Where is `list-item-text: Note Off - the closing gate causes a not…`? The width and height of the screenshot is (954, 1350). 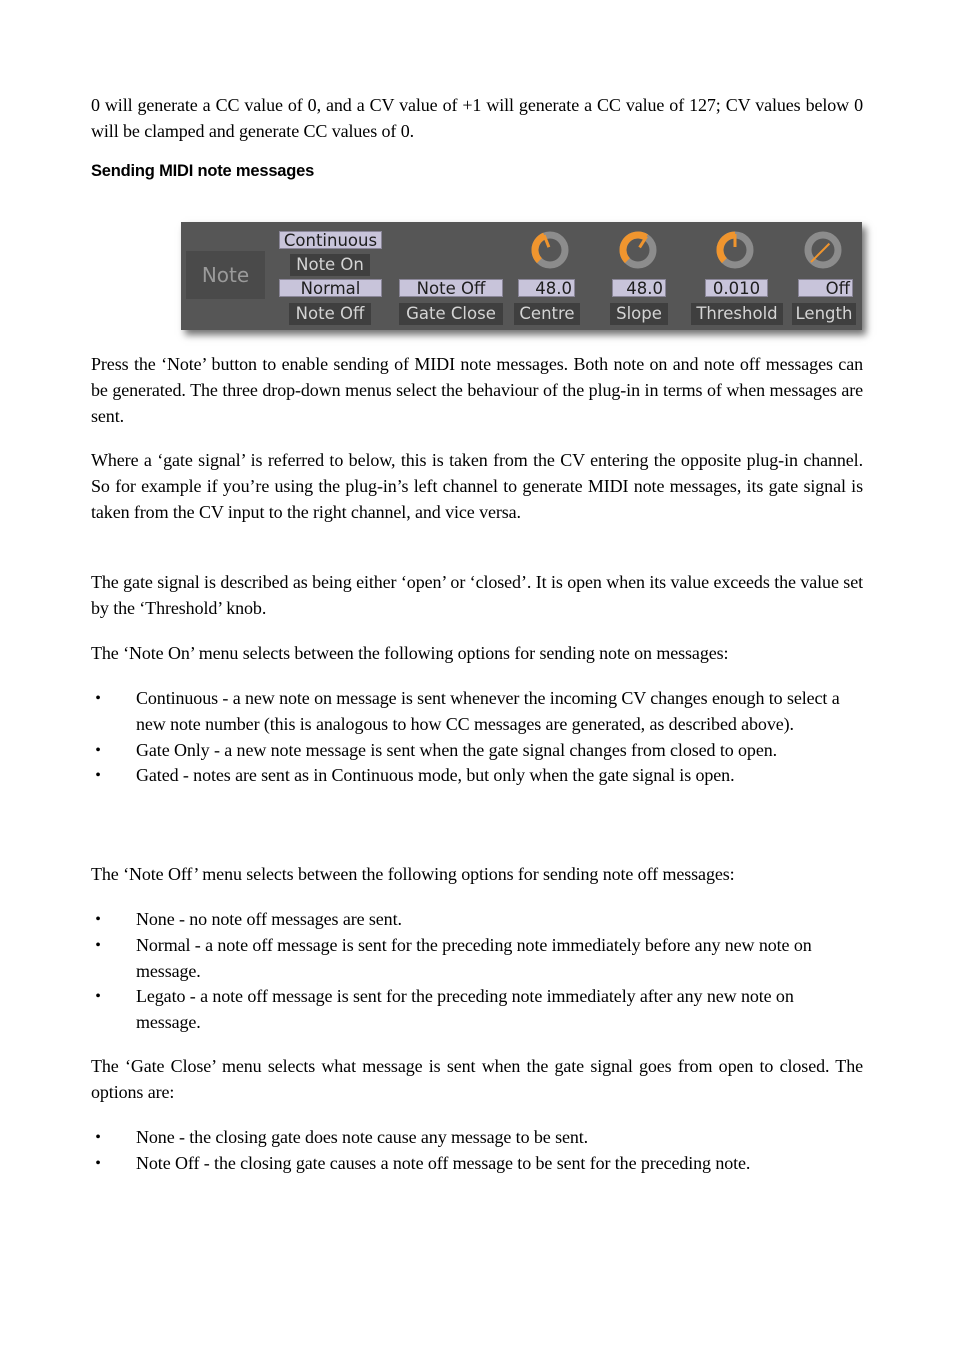 list-item-text: Note Off - the closing gate causes a not… is located at coordinates (443, 1162).